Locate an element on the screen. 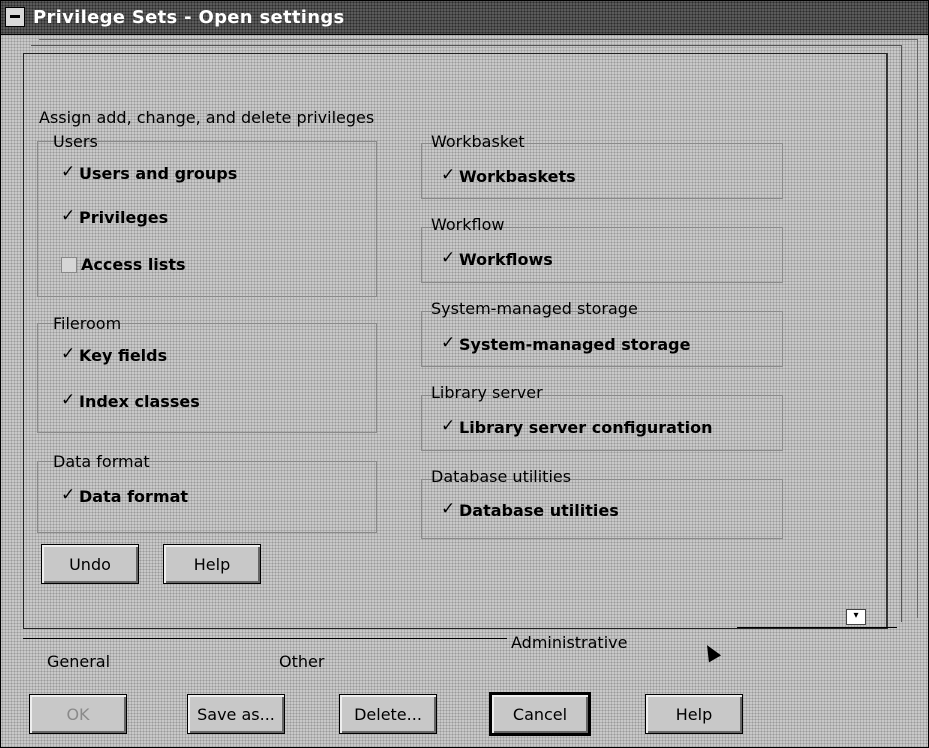  system-managed-storage-group-title: System-managed storage is located at coordinates (534, 308).